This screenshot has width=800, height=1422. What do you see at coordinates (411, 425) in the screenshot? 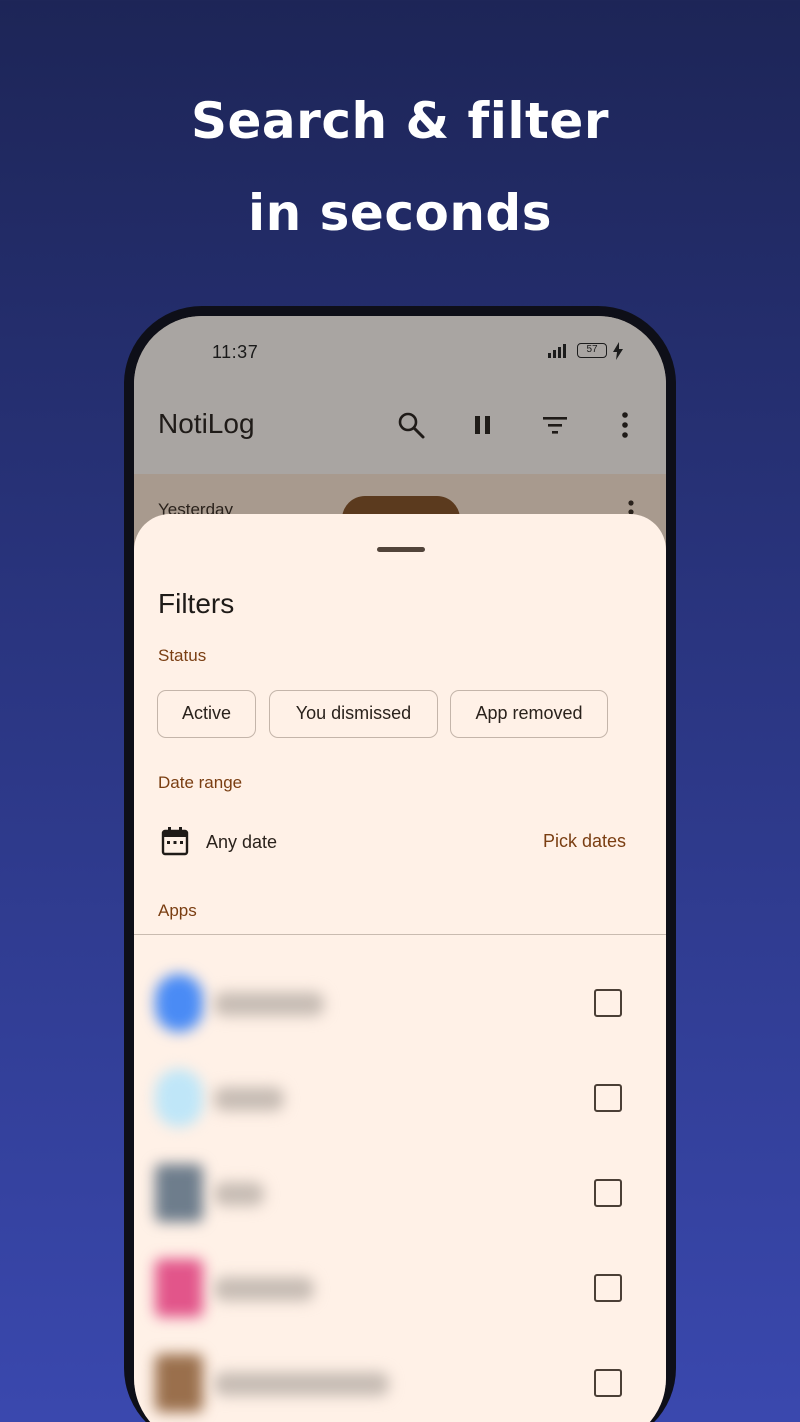
I see `search-icon` at bounding box center [411, 425].